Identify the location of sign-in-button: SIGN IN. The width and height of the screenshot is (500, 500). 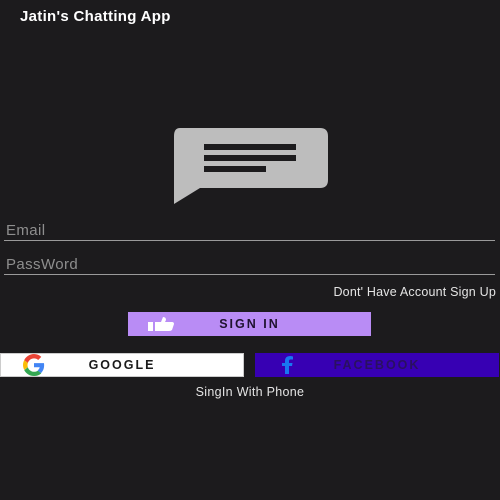
(249, 324).